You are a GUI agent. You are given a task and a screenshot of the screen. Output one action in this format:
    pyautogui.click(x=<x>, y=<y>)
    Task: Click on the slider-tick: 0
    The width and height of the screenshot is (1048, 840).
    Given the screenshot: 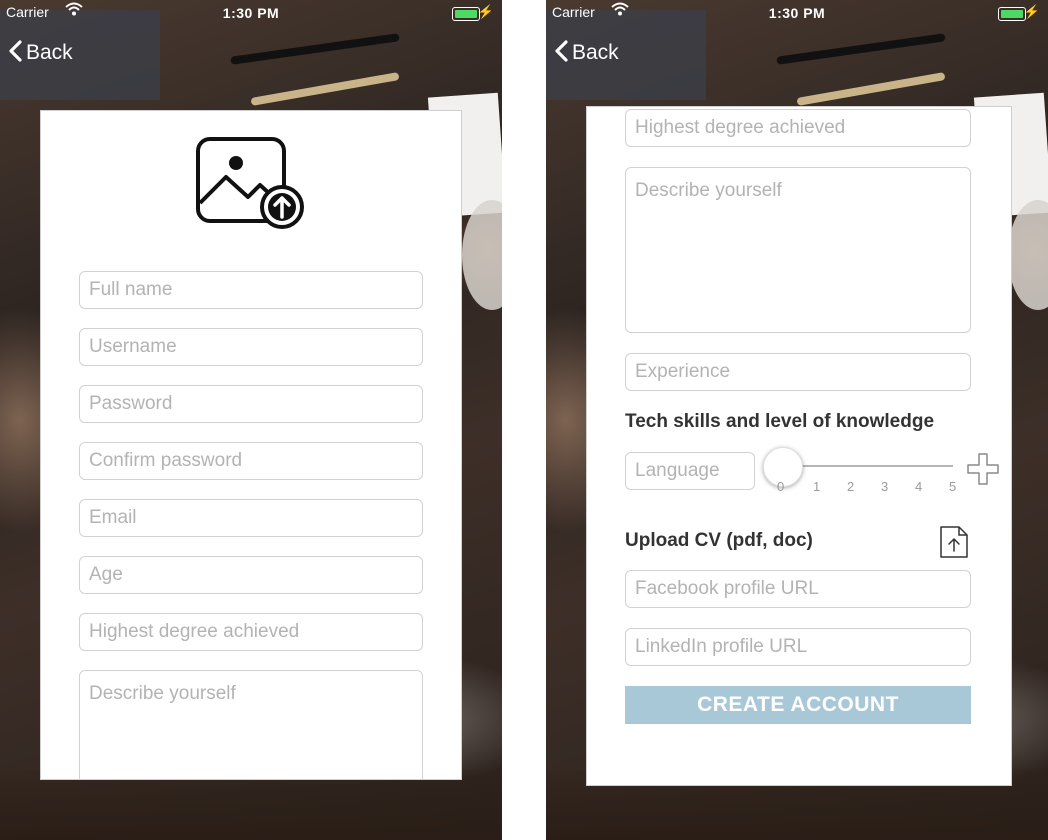 What is the action you would take?
    pyautogui.click(x=781, y=486)
    